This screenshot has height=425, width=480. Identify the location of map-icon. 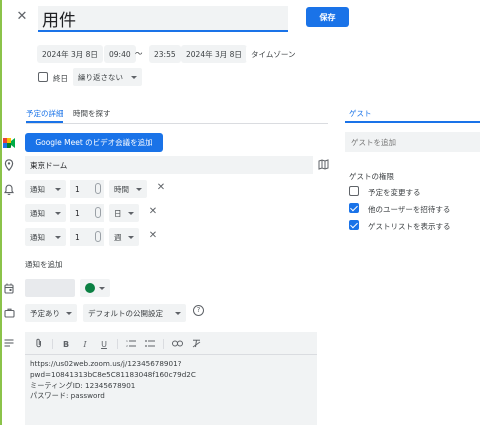
(323, 164).